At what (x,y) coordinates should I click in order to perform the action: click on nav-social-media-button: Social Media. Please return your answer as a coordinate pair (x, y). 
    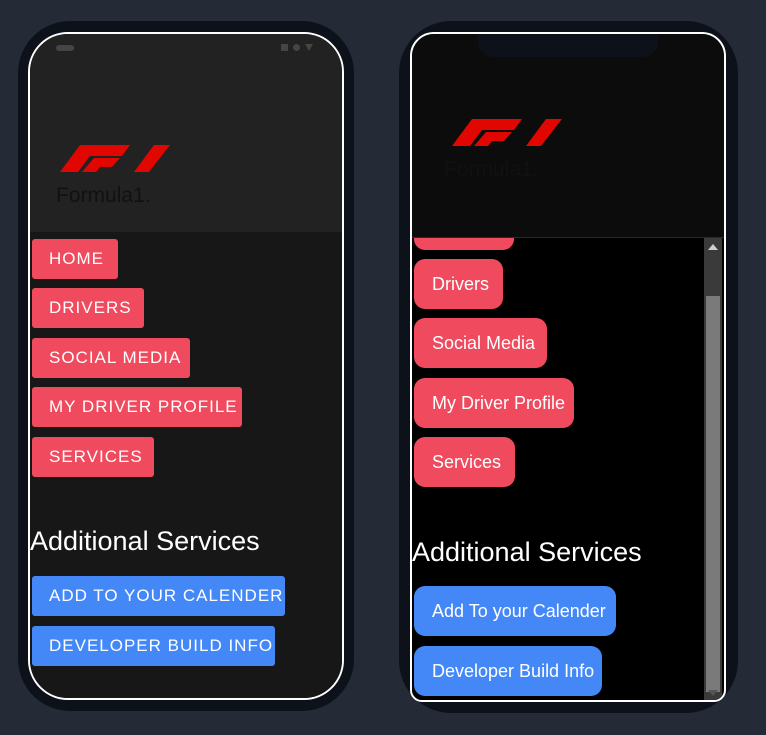
    Looking at the image, I should click on (480, 343).